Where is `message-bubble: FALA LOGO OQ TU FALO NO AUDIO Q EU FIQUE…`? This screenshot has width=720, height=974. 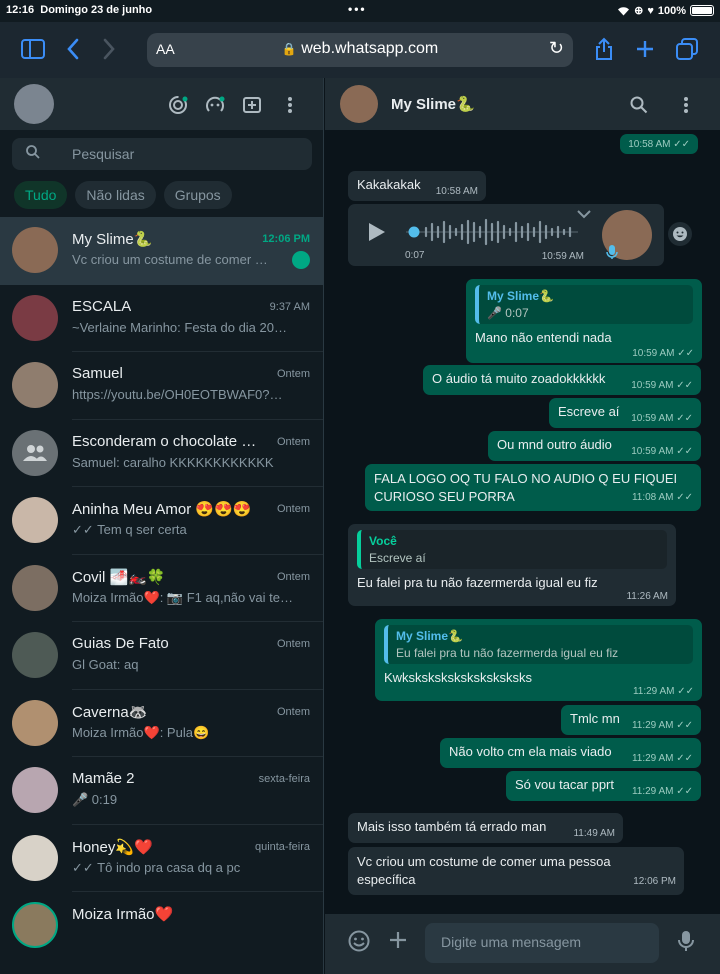 message-bubble: FALA LOGO OQ TU FALO NO AUDIO Q EU FIQUE… is located at coordinates (533, 487).